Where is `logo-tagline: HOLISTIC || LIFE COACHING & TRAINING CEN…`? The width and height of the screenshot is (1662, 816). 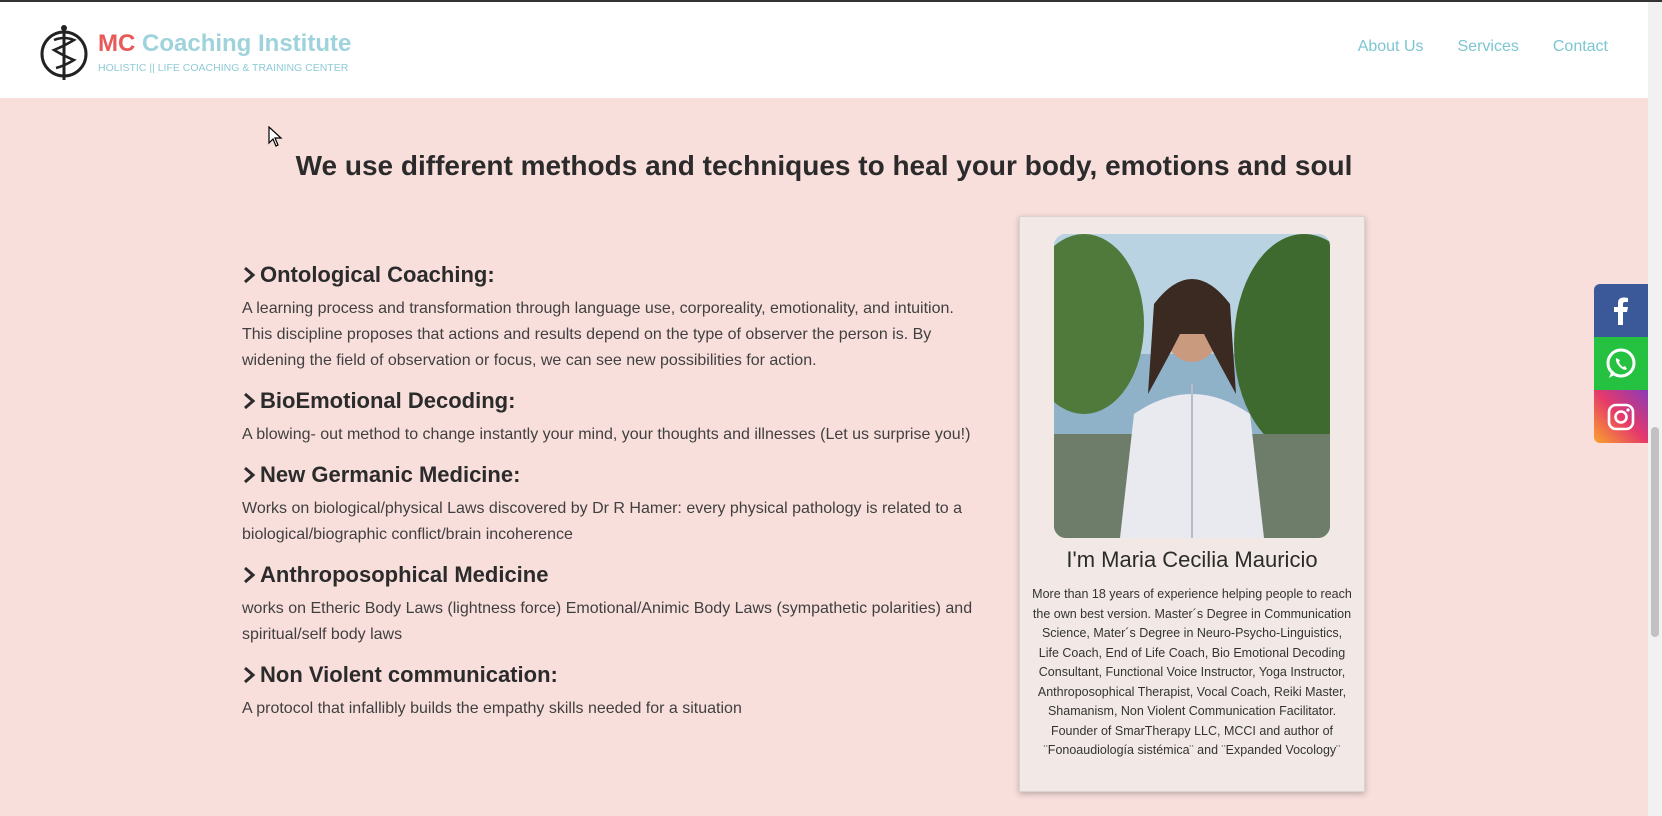
logo-tagline: HOLISTIC || LIFE COACHING & TRAINING CEN… is located at coordinates (223, 68).